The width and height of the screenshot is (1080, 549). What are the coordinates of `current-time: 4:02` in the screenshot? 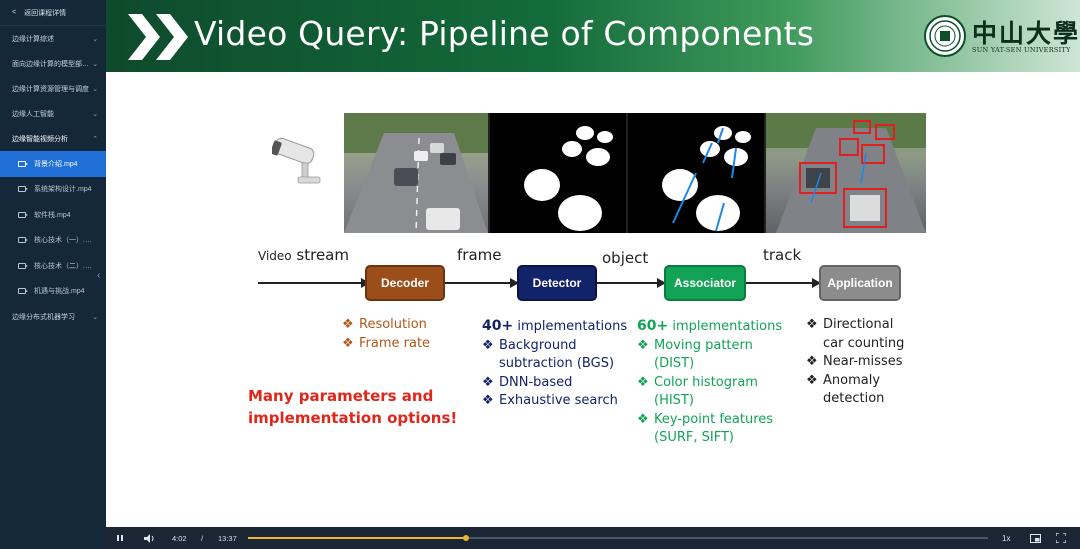 It's located at (179, 538).